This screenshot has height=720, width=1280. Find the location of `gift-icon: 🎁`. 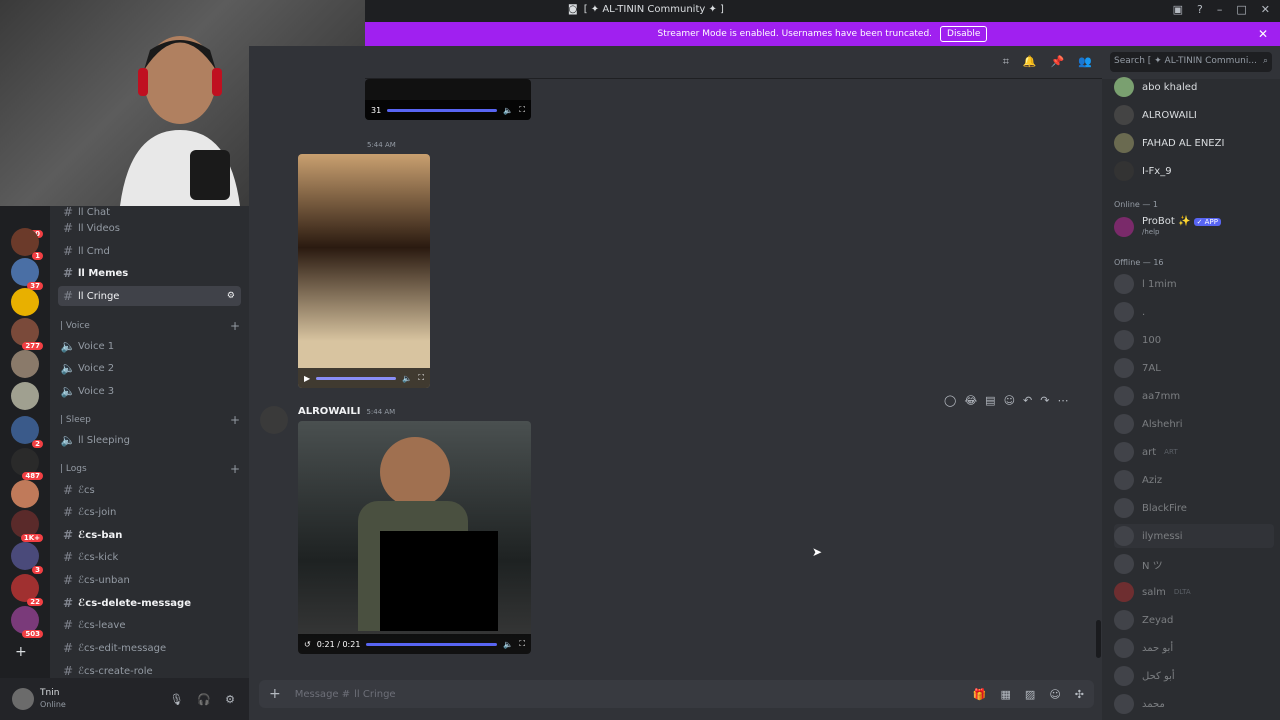

gift-icon: 🎁 is located at coordinates (980, 694).